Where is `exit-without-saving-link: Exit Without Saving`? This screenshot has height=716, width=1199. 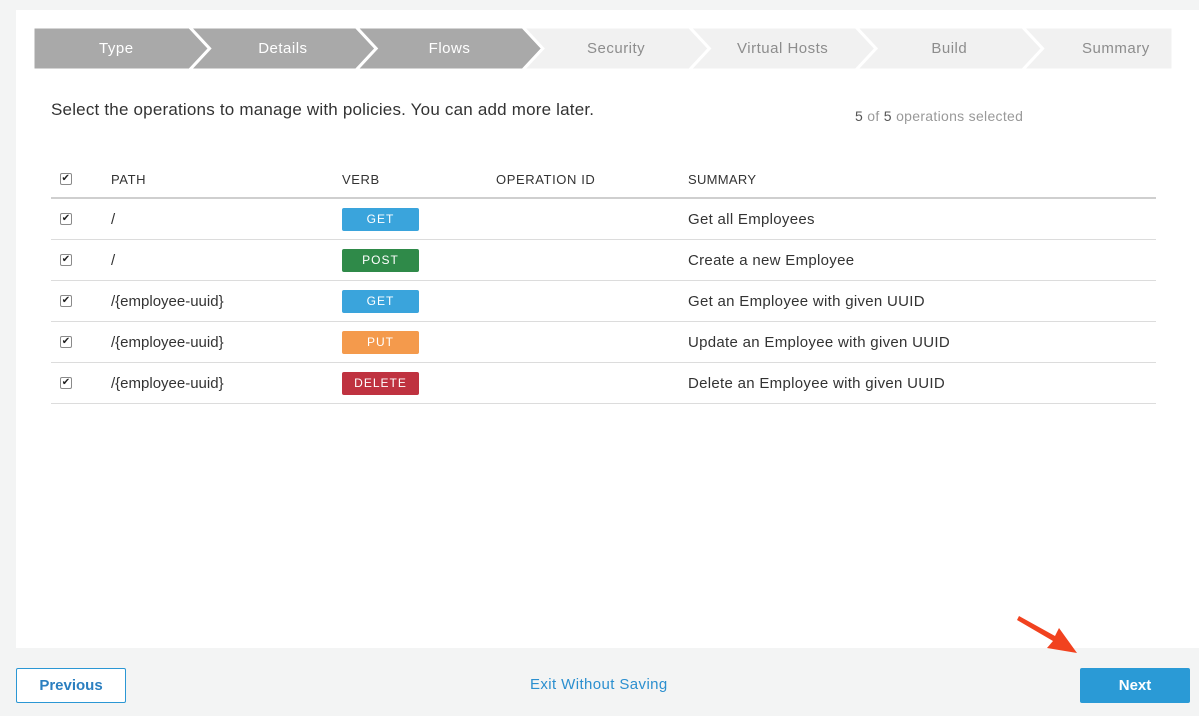 exit-without-saving-link: Exit Without Saving is located at coordinates (599, 684).